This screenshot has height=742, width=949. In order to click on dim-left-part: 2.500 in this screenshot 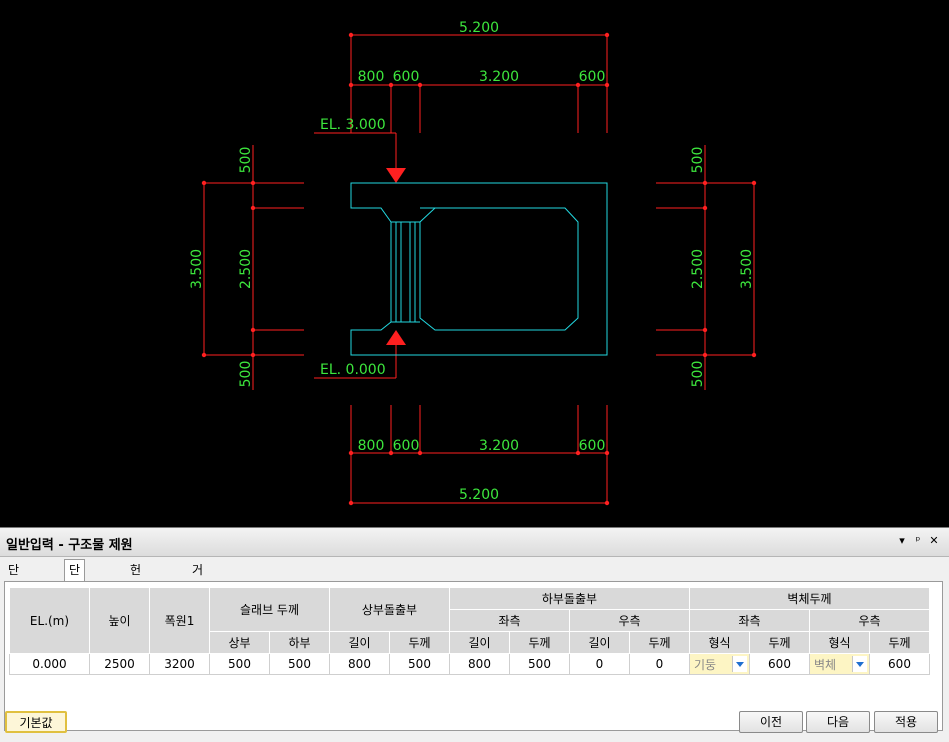, I will do `click(246, 269)`.